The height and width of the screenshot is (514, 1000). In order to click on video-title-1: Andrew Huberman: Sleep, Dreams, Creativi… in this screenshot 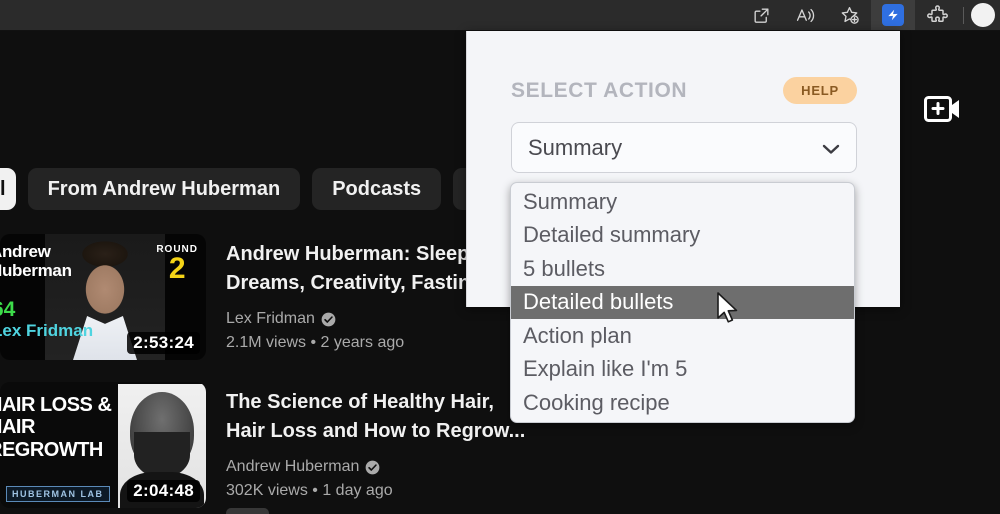, I will do `click(354, 269)`.